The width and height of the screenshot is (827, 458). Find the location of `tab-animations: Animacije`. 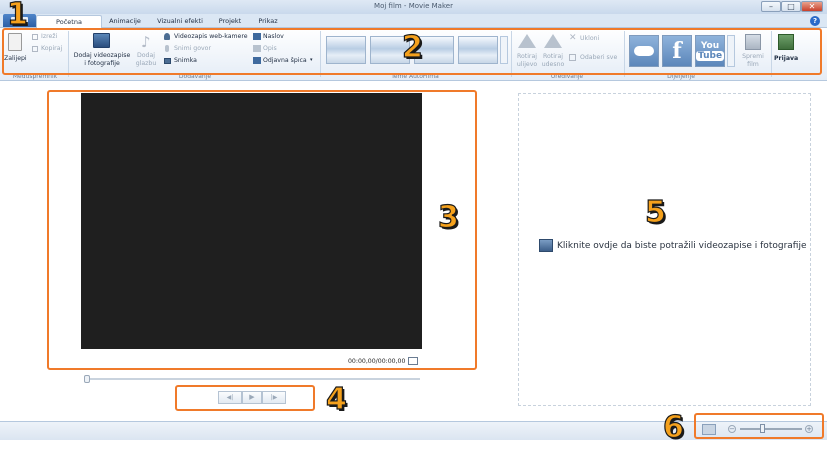

tab-animations: Animacije is located at coordinates (125, 21).